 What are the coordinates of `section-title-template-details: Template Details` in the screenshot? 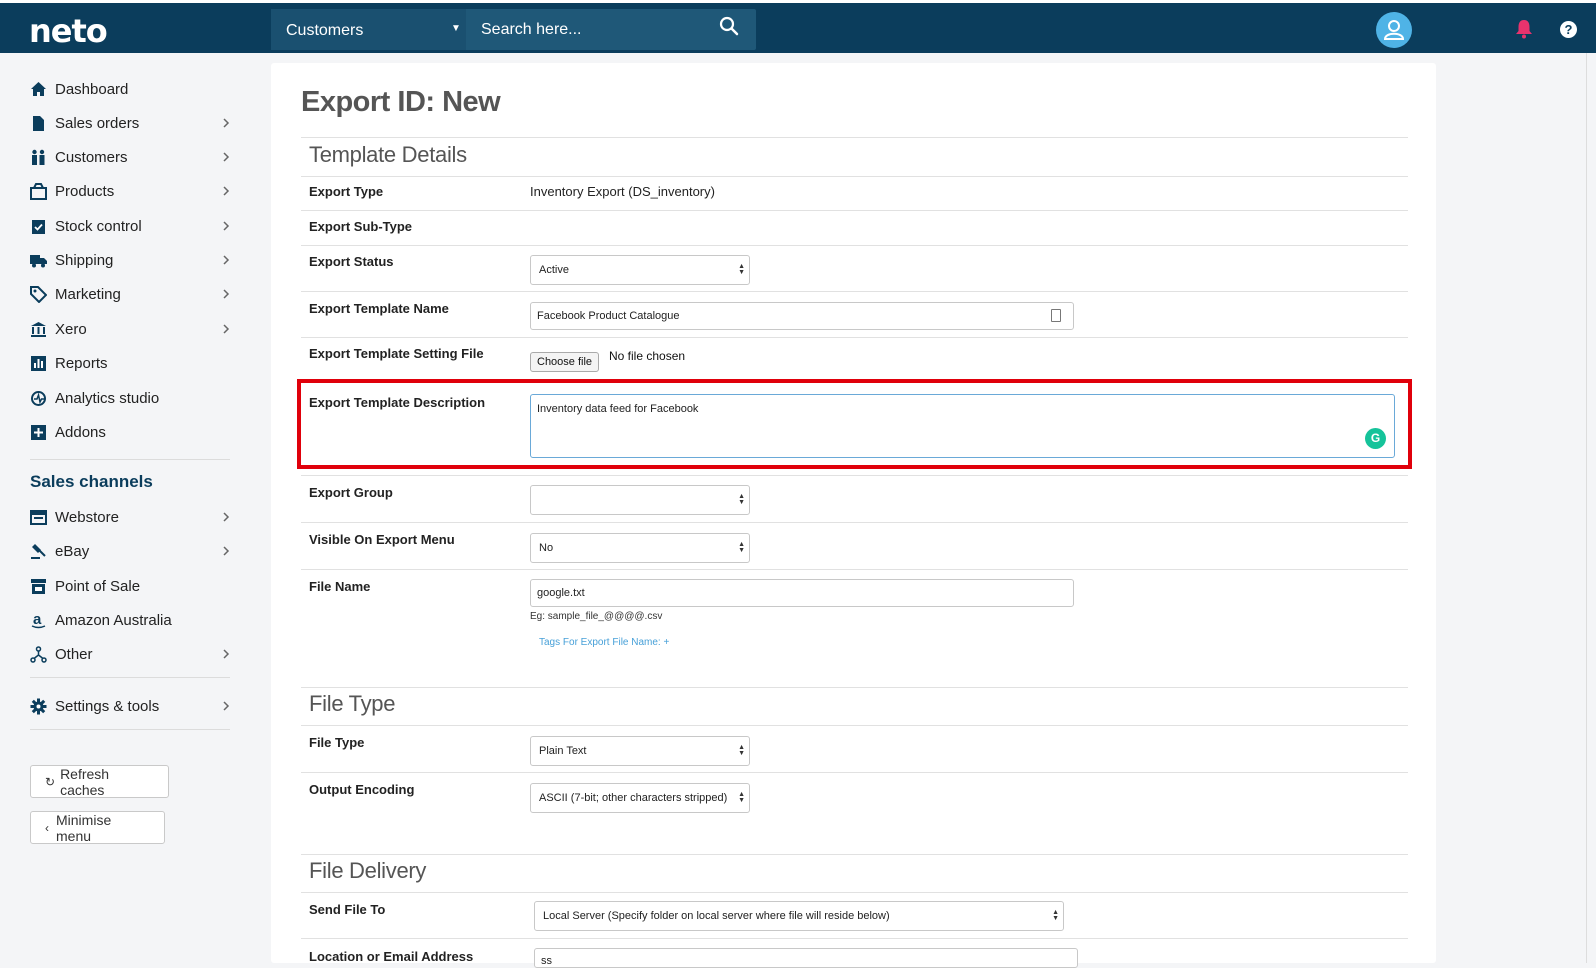 It's located at (388, 154).